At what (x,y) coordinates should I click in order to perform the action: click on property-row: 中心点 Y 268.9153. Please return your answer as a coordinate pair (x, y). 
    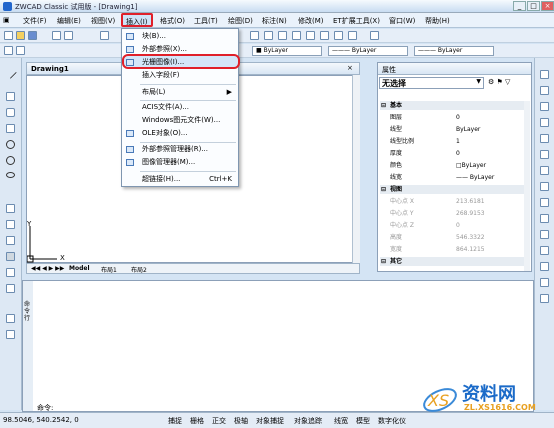
    Looking at the image, I should click on (454, 213).